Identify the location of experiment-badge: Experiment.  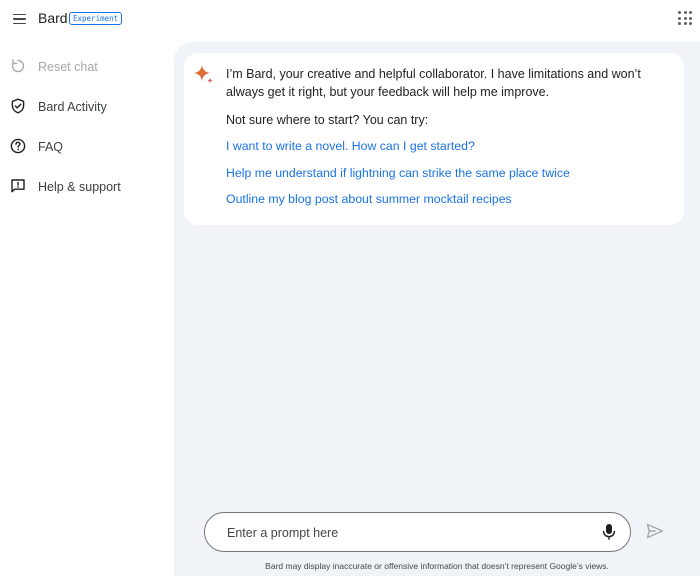
(96, 18).